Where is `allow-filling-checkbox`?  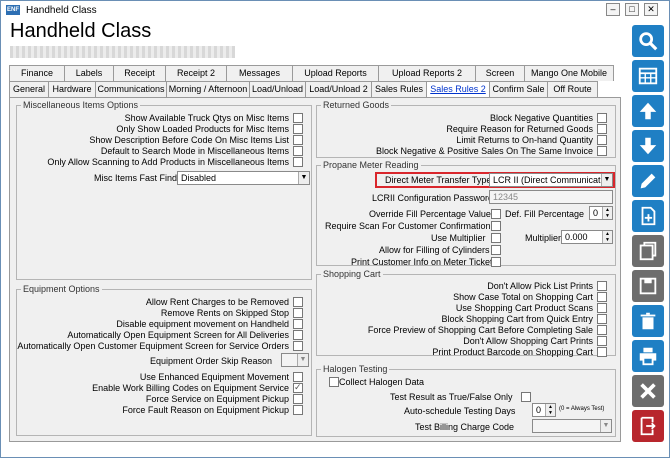
allow-filling-checkbox is located at coordinates (496, 250).